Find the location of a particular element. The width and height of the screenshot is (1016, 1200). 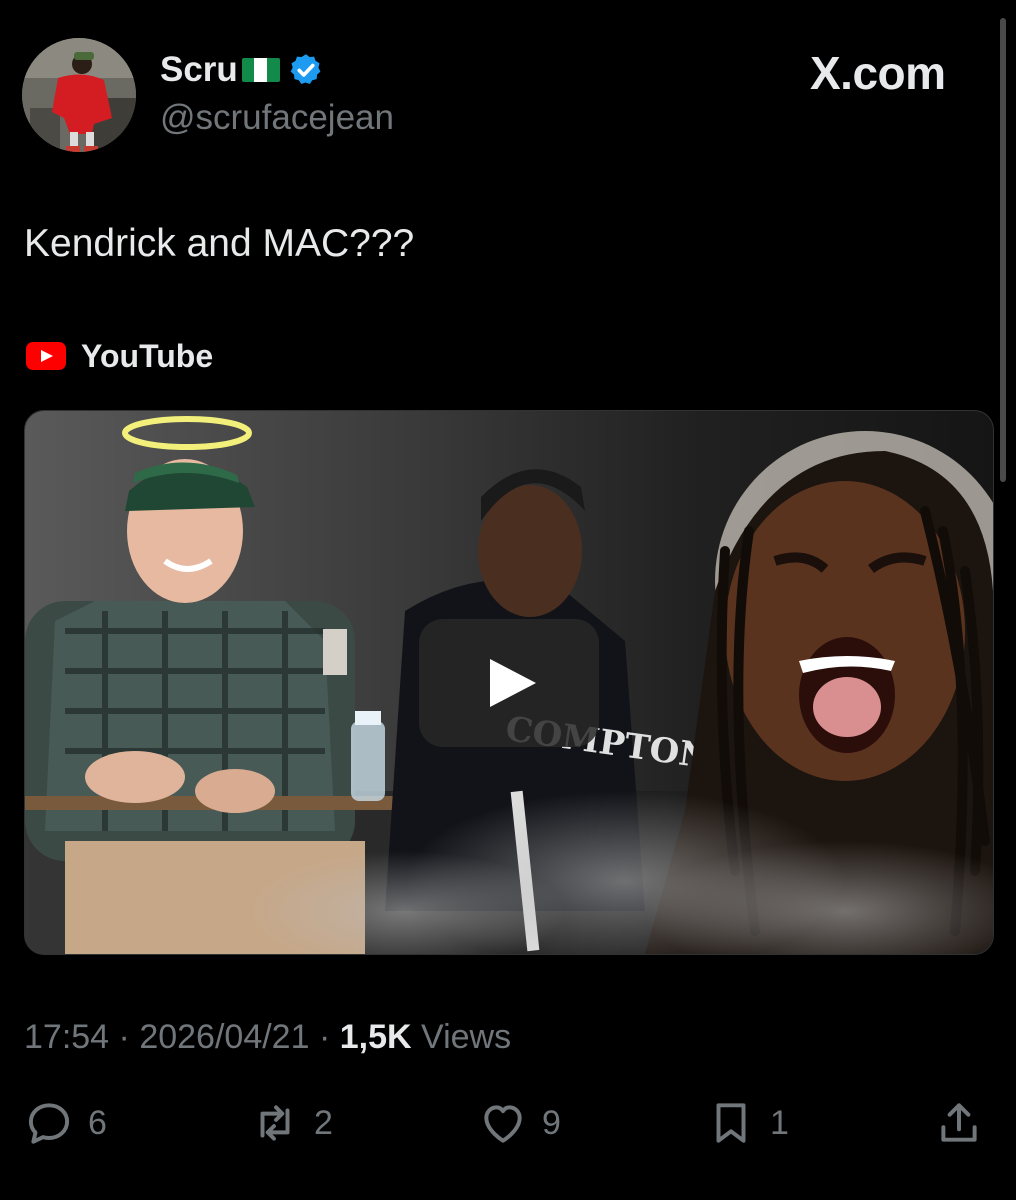

tweet-meta: 17:54 · 2026/04/21 · 1,5K Views is located at coordinates (267, 1037).